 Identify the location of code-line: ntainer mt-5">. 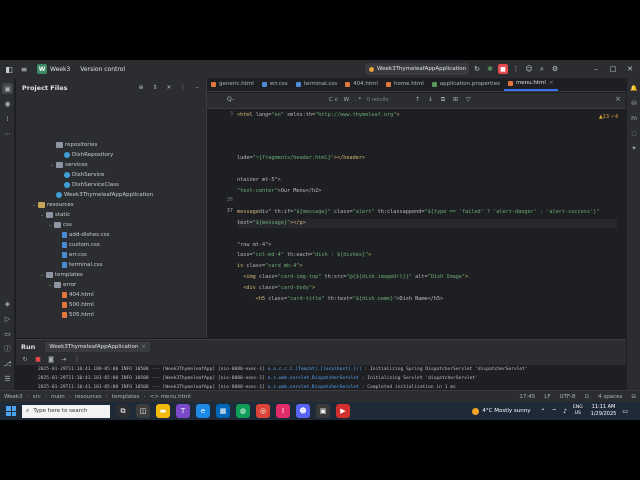
(259, 180).